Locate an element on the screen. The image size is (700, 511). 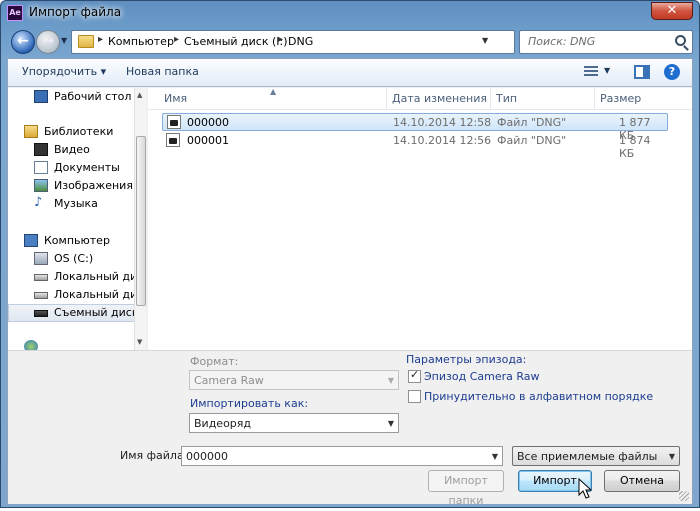
nav-item-documents: Документы is located at coordinates (73, 168).